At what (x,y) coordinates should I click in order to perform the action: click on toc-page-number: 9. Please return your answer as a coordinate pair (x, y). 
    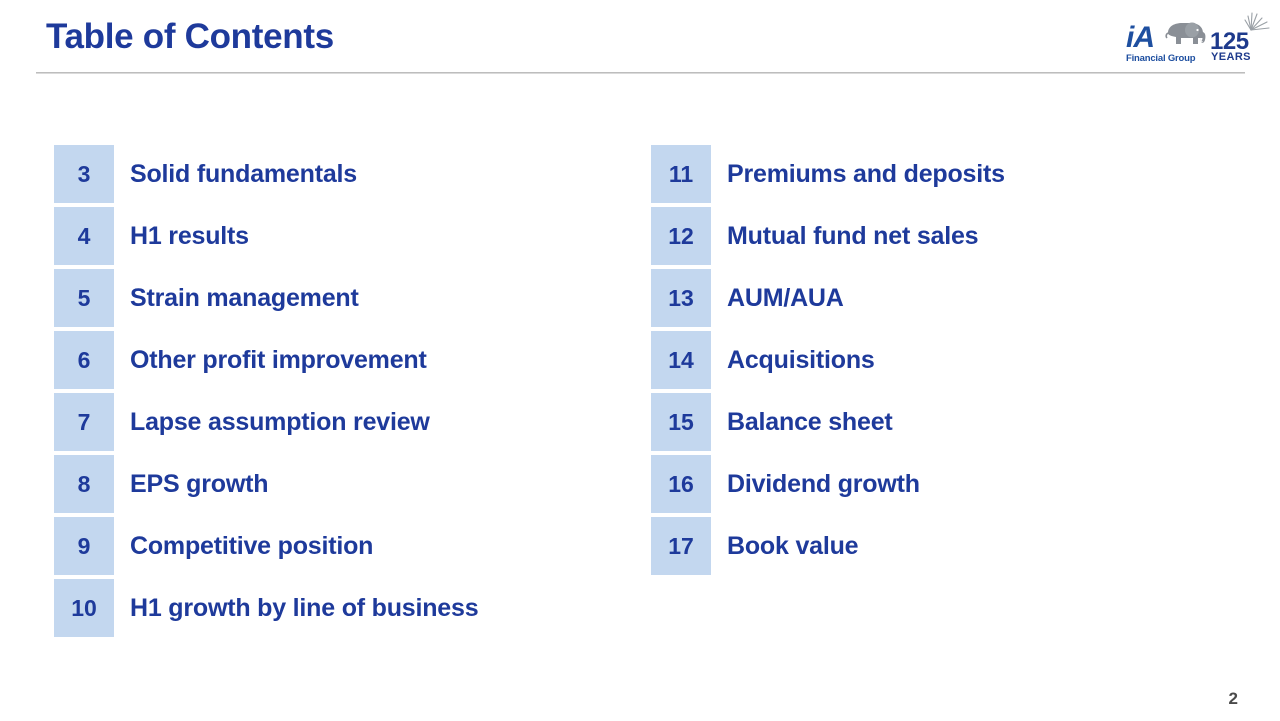
    Looking at the image, I should click on (84, 545).